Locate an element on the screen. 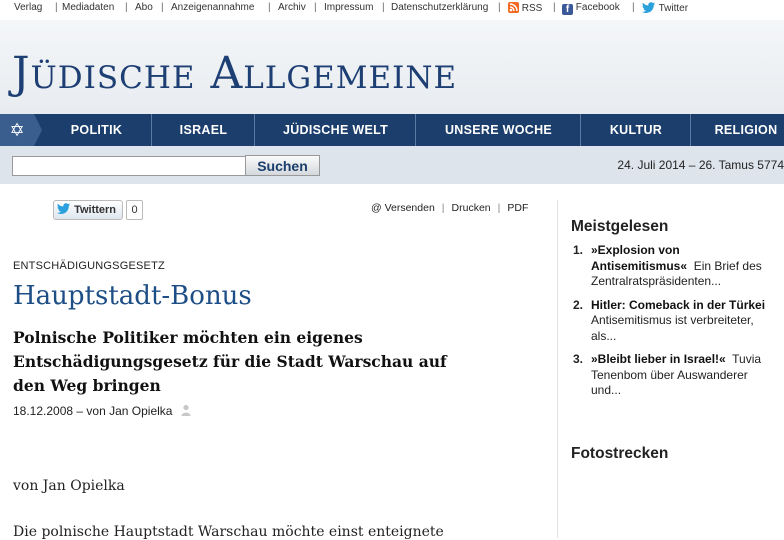 The image size is (784, 540). link-rss: RSS is located at coordinates (525, 8).